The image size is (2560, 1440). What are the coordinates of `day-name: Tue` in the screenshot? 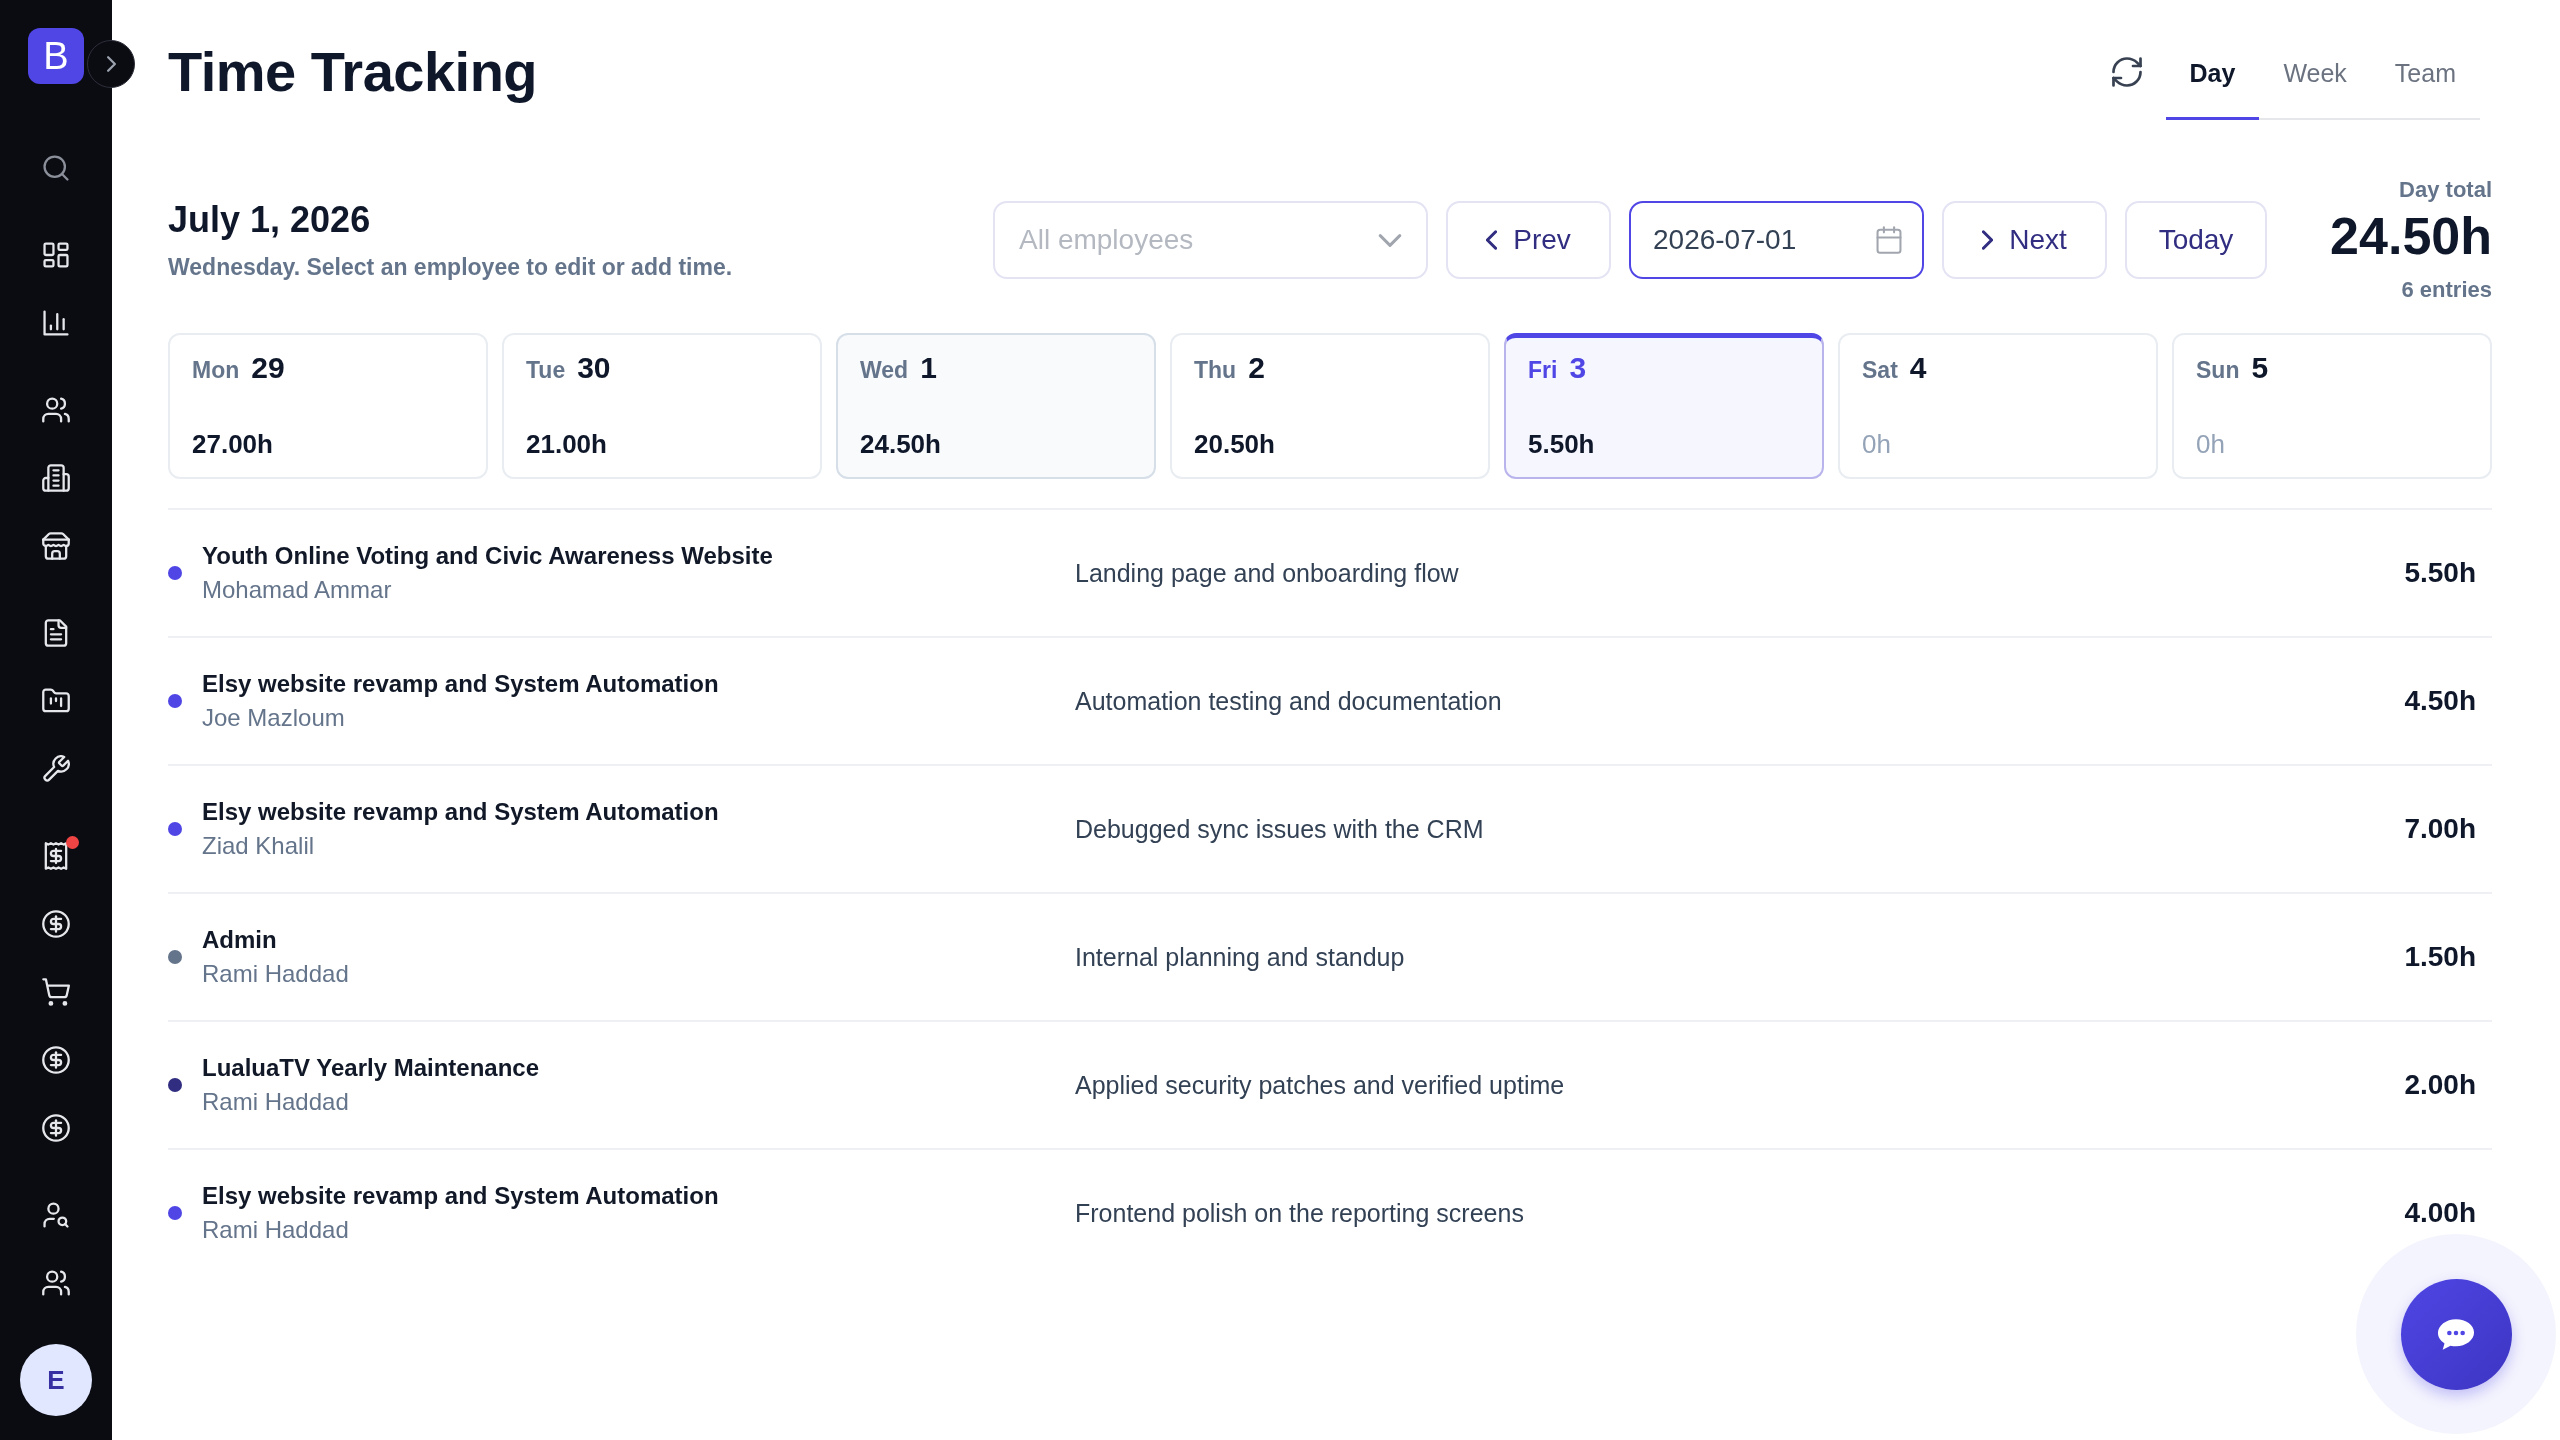 It's located at (546, 370).